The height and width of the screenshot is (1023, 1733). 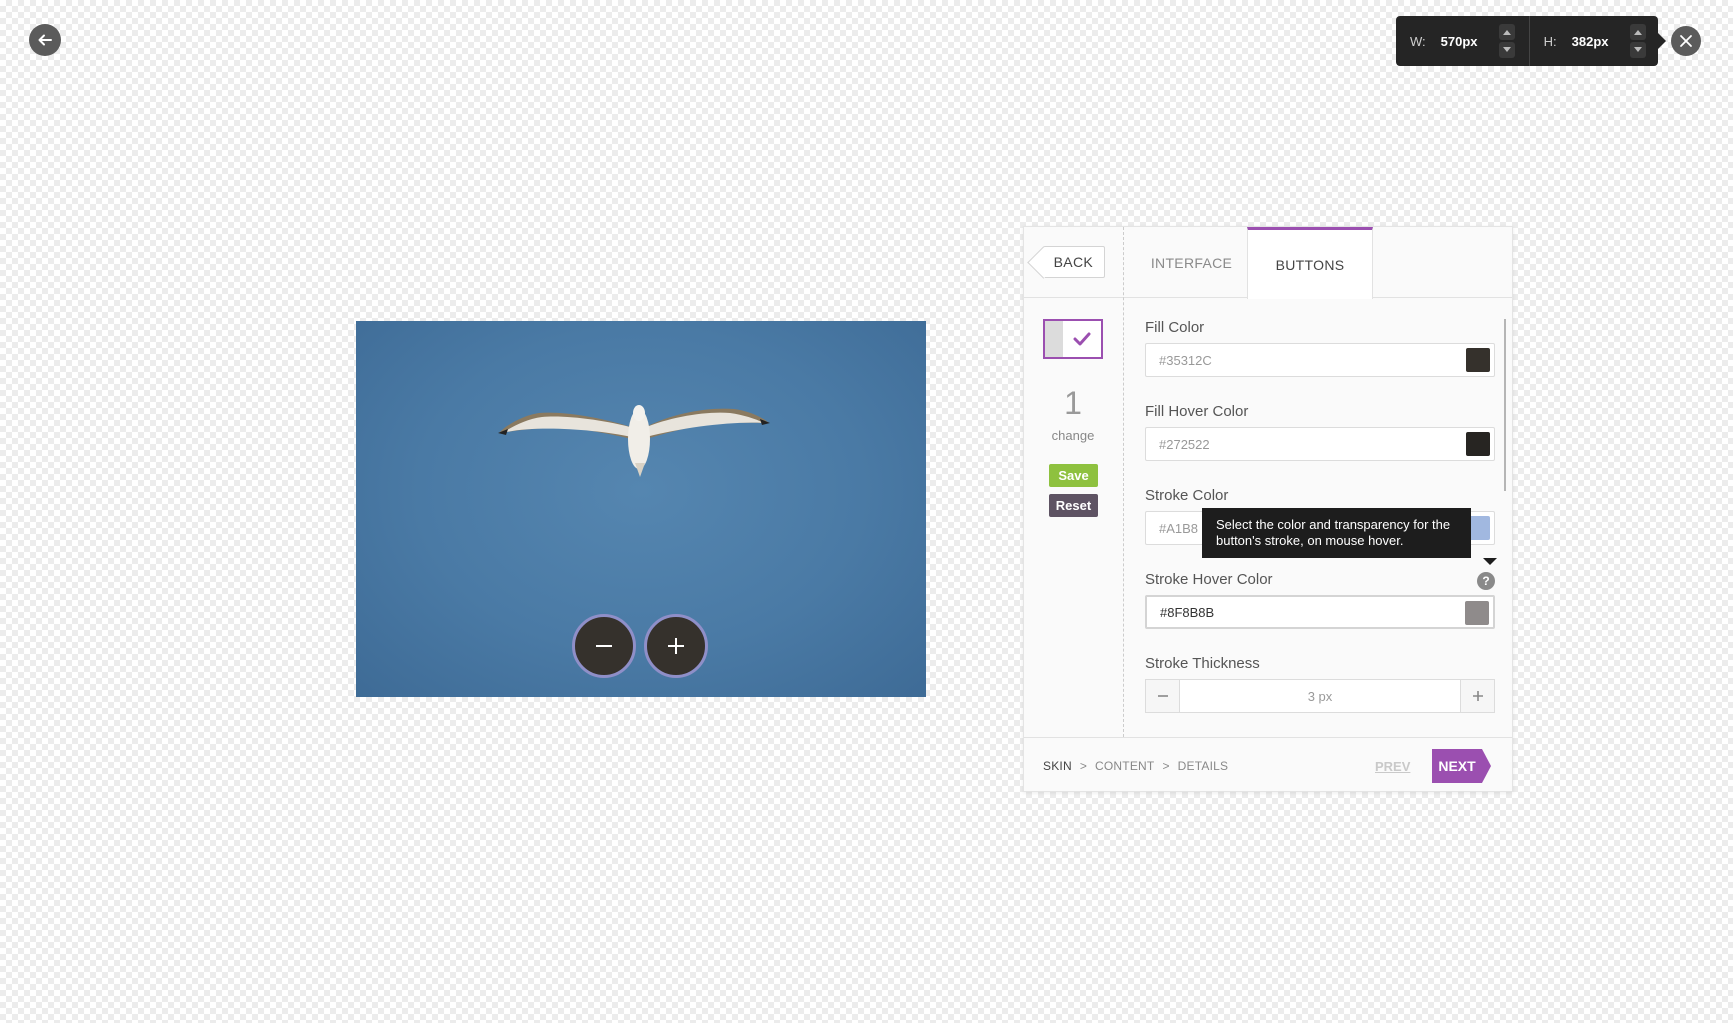 What do you see at coordinates (1418, 41) in the screenshot?
I see `width-label: W:` at bounding box center [1418, 41].